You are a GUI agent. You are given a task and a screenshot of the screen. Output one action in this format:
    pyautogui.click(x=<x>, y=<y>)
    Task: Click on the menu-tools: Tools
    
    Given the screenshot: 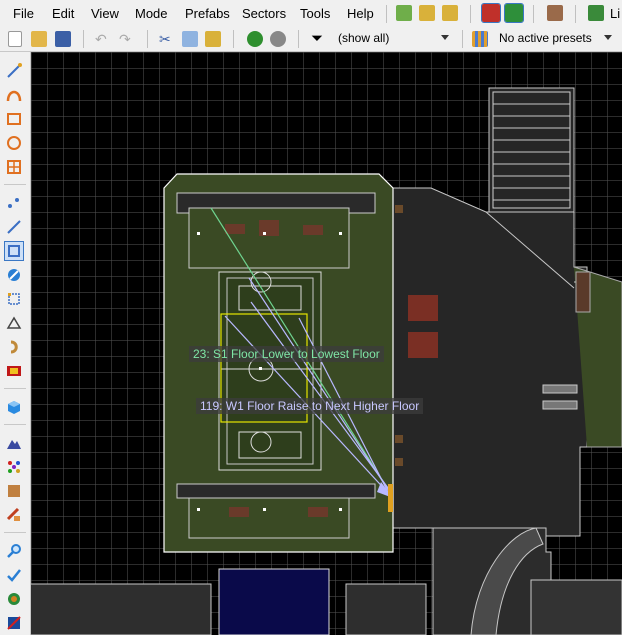 What is the action you would take?
    pyautogui.click(x=315, y=13)
    